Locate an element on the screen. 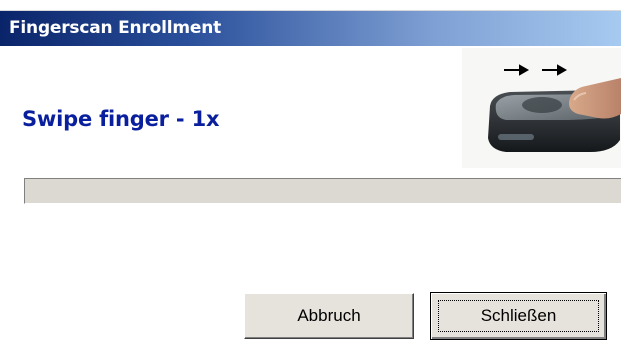  abort-button: Abbruch is located at coordinates (329, 316).